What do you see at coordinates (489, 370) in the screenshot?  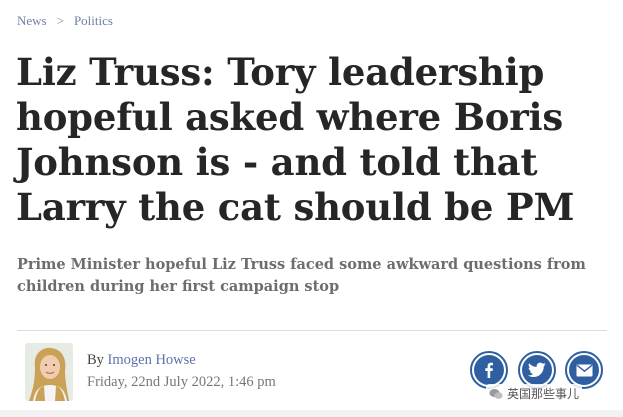 I see `facebook-icon` at bounding box center [489, 370].